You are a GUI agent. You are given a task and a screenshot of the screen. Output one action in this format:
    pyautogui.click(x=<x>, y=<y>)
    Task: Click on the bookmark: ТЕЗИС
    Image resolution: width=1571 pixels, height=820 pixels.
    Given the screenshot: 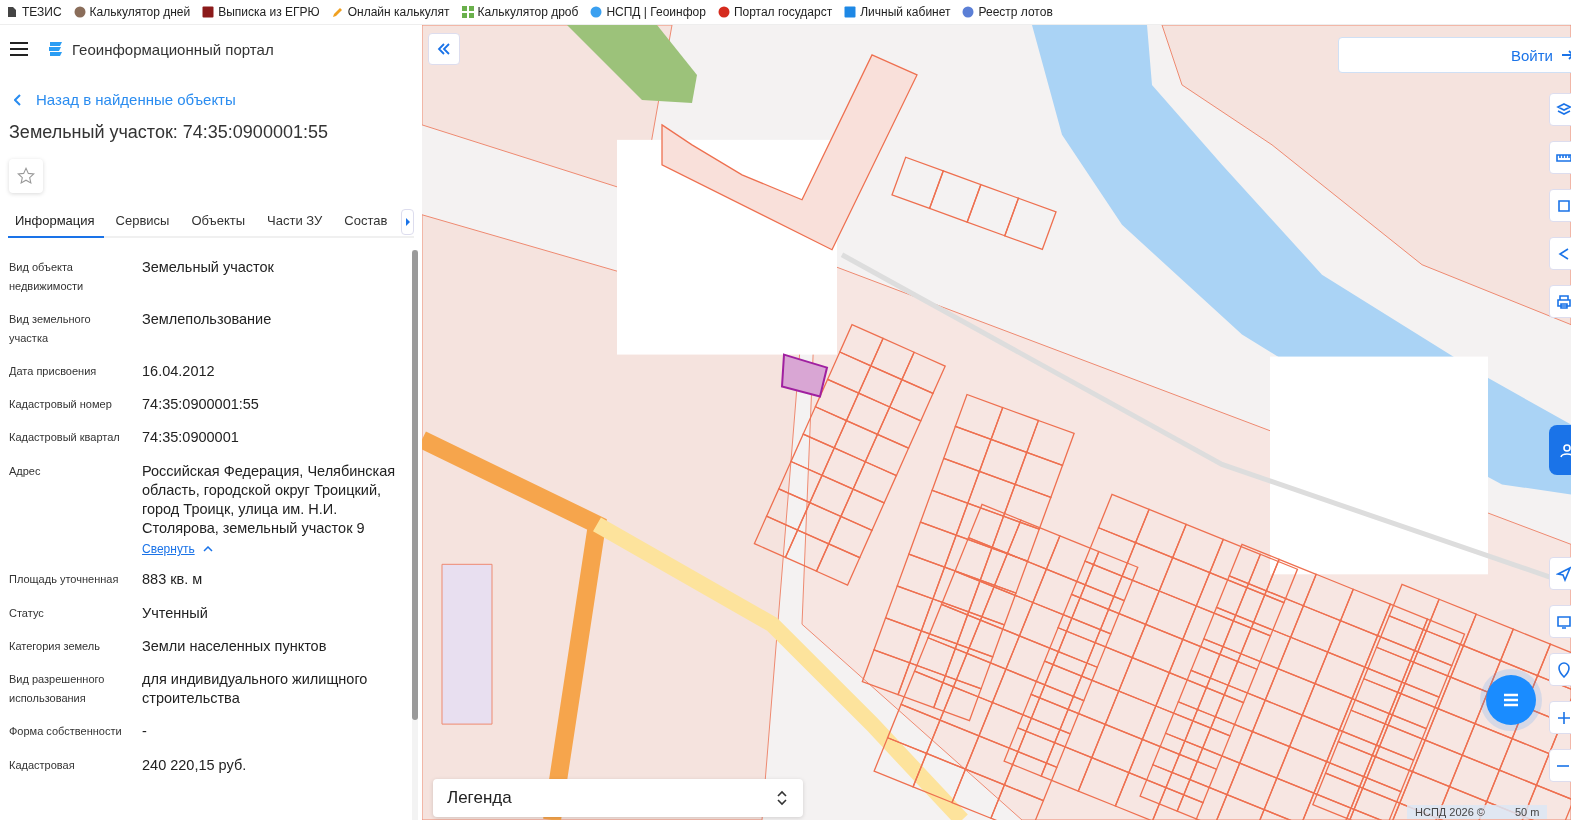 What is the action you would take?
    pyautogui.click(x=34, y=12)
    